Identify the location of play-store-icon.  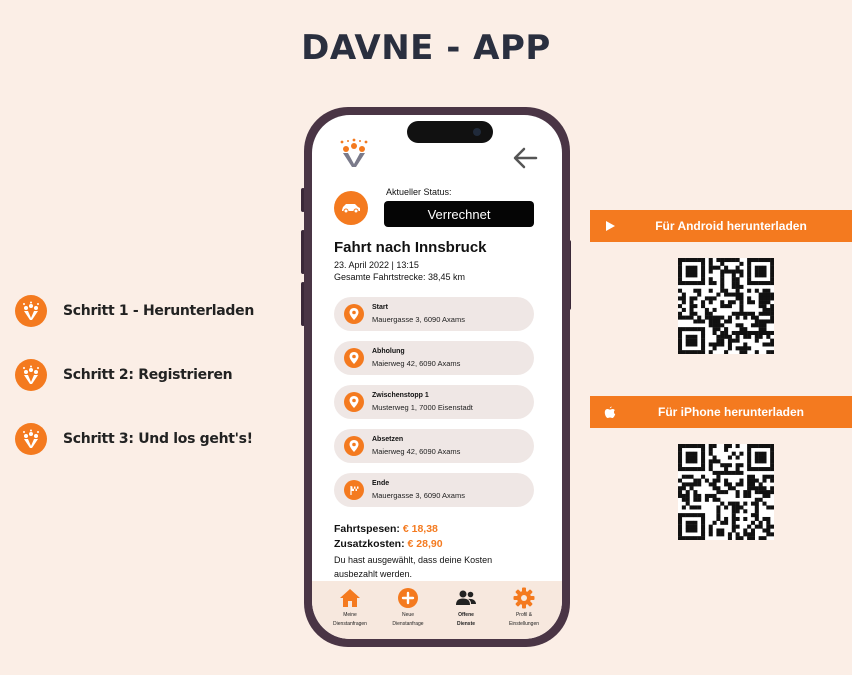
(610, 226).